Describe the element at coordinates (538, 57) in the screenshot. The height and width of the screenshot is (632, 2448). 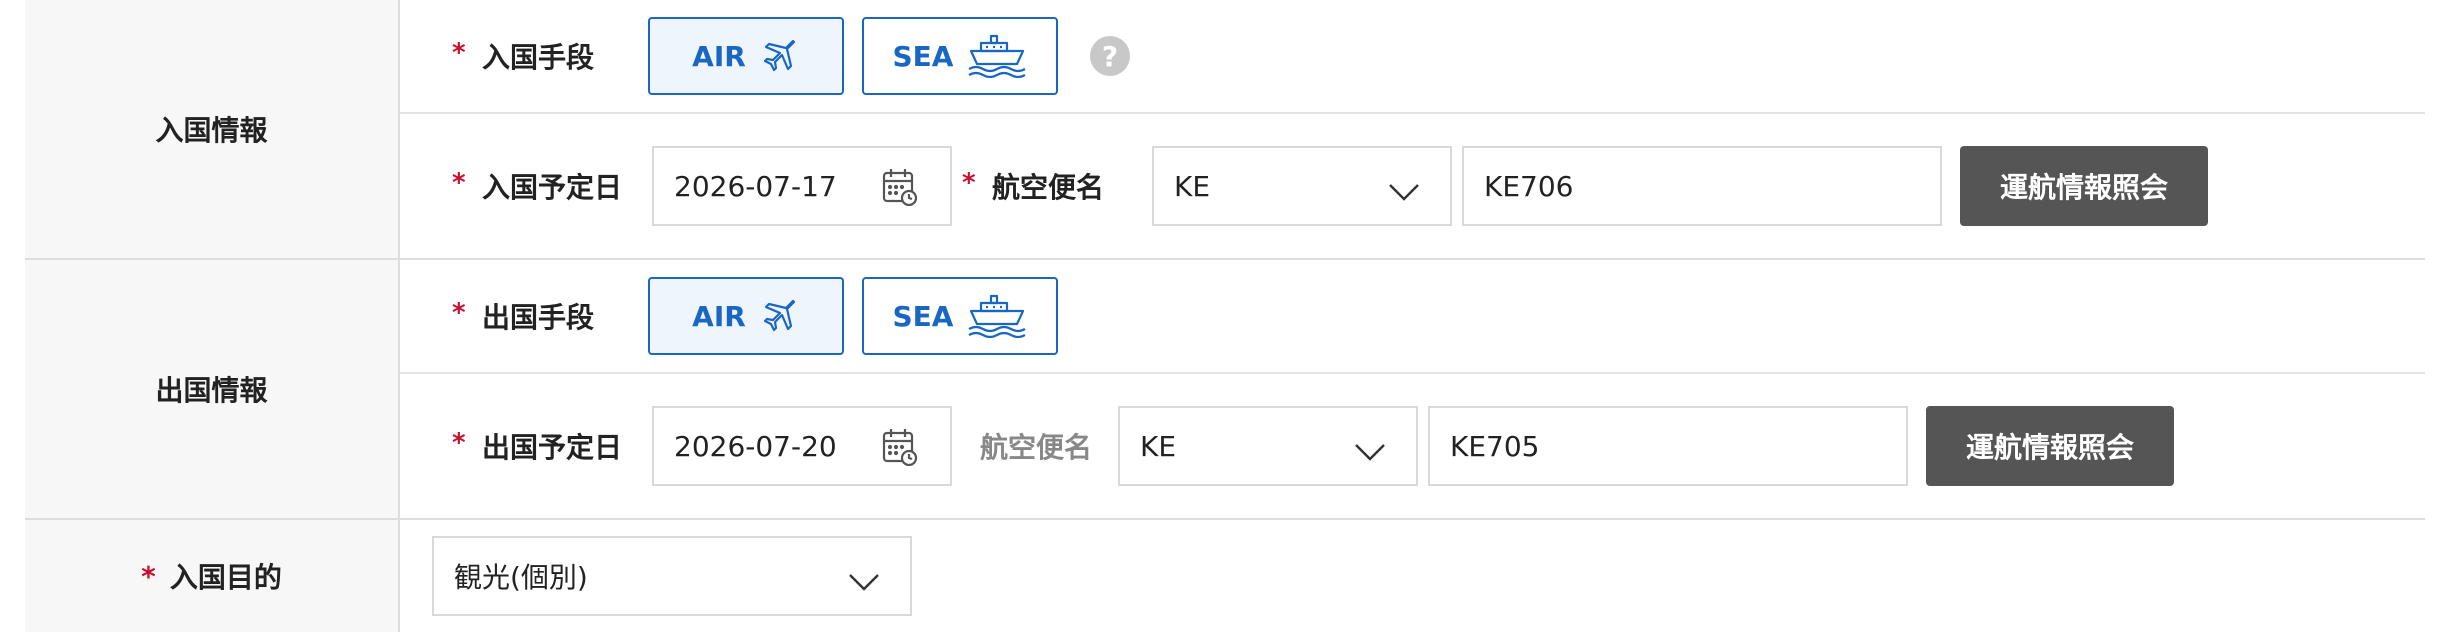
I see `entry-means-label: 入国手段` at that location.